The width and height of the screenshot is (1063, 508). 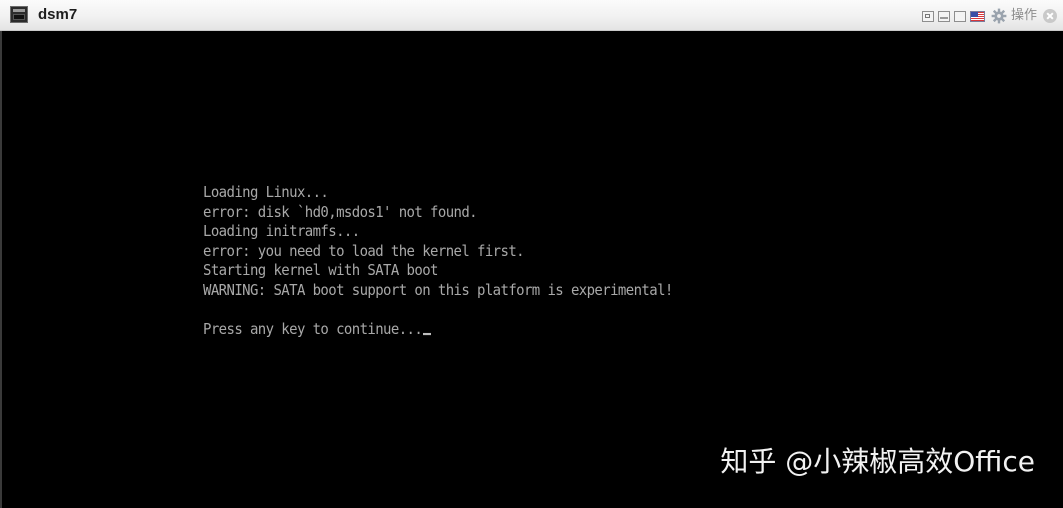 What do you see at coordinates (927, 16) in the screenshot?
I see `scale-display-icon` at bounding box center [927, 16].